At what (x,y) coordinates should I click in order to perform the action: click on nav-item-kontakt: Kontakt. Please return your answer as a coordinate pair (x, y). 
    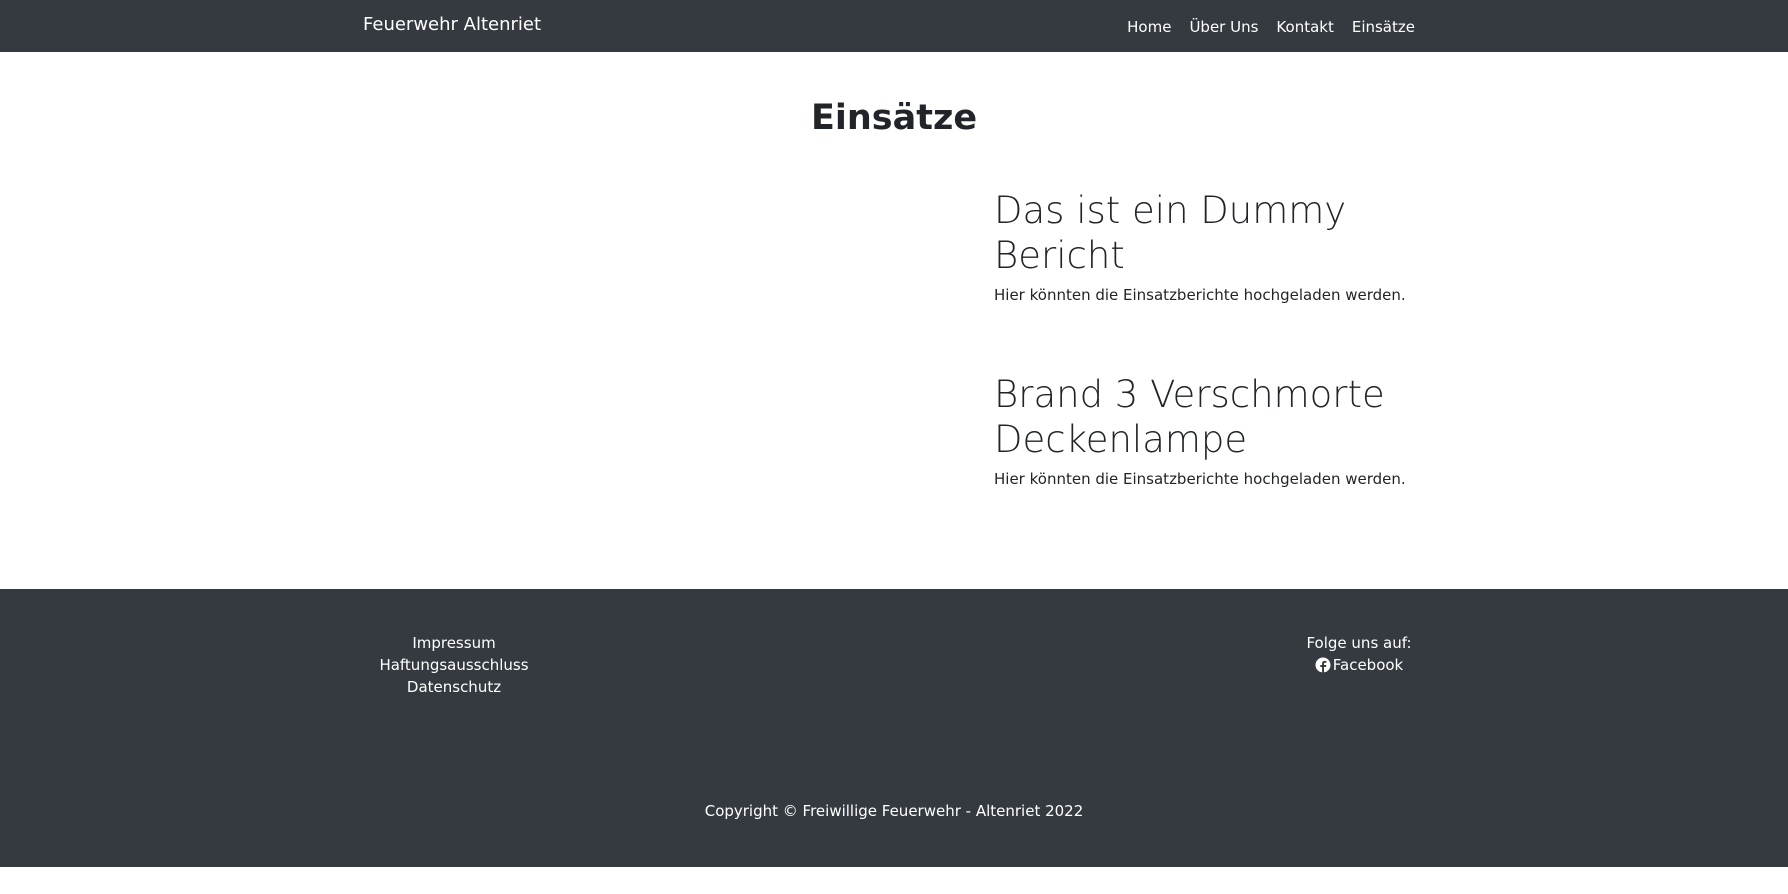
    Looking at the image, I should click on (1304, 26).